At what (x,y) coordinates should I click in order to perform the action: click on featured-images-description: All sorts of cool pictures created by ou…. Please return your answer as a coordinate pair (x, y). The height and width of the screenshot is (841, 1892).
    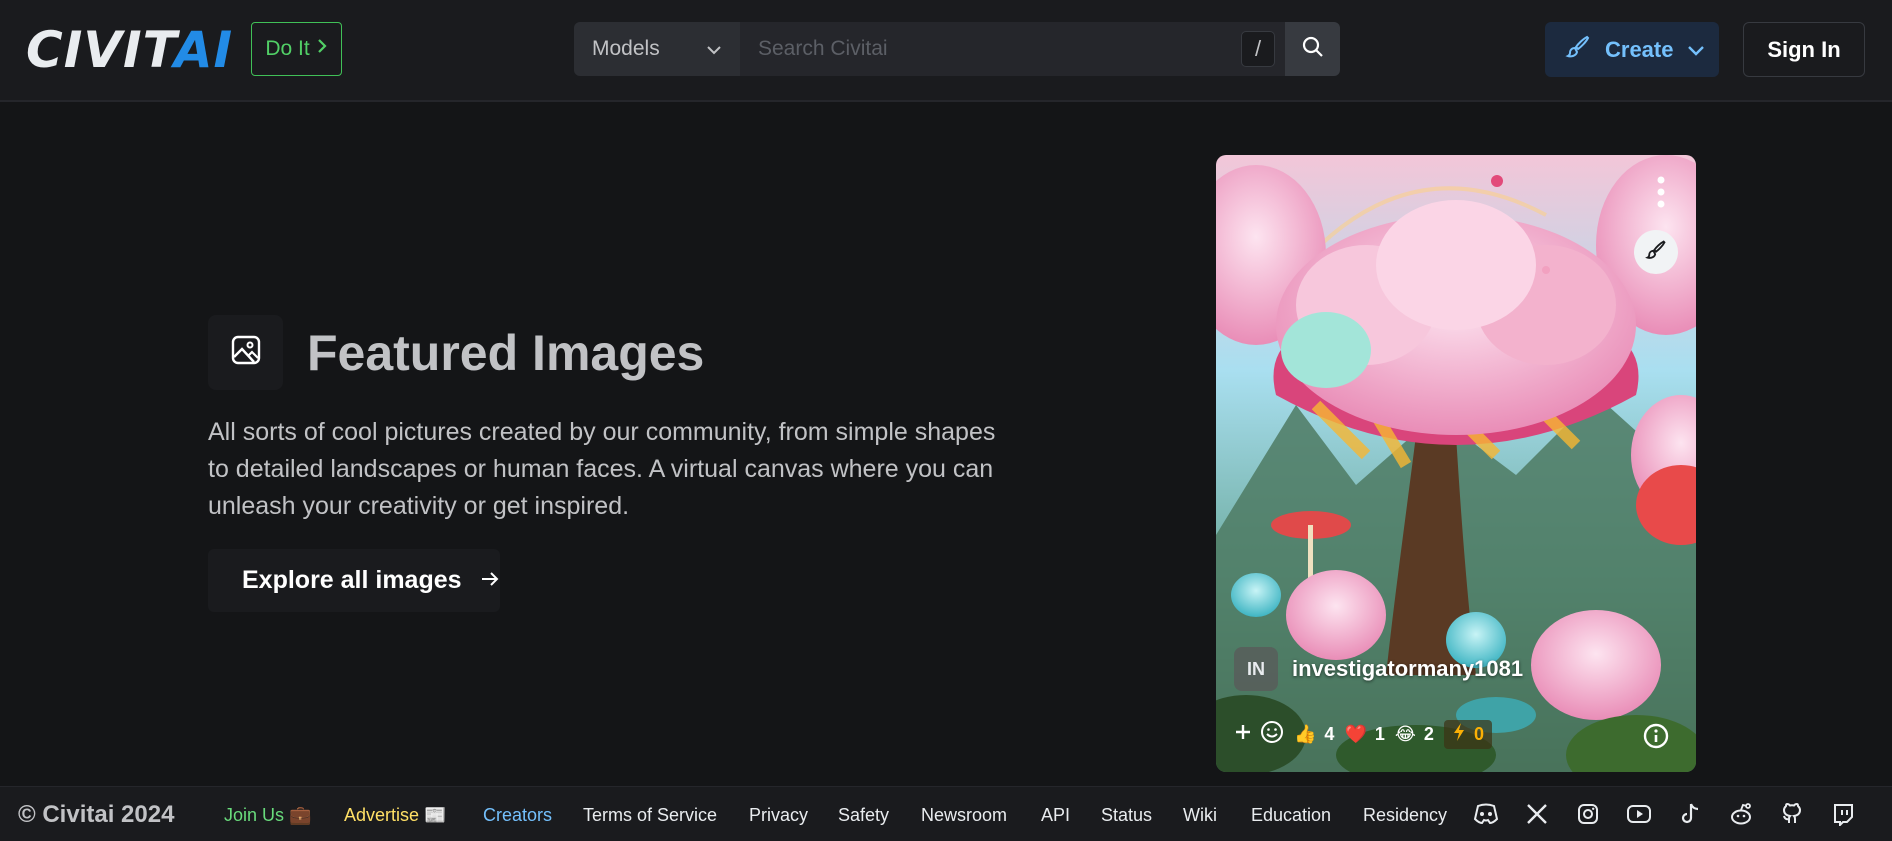
    Looking at the image, I should click on (602, 469).